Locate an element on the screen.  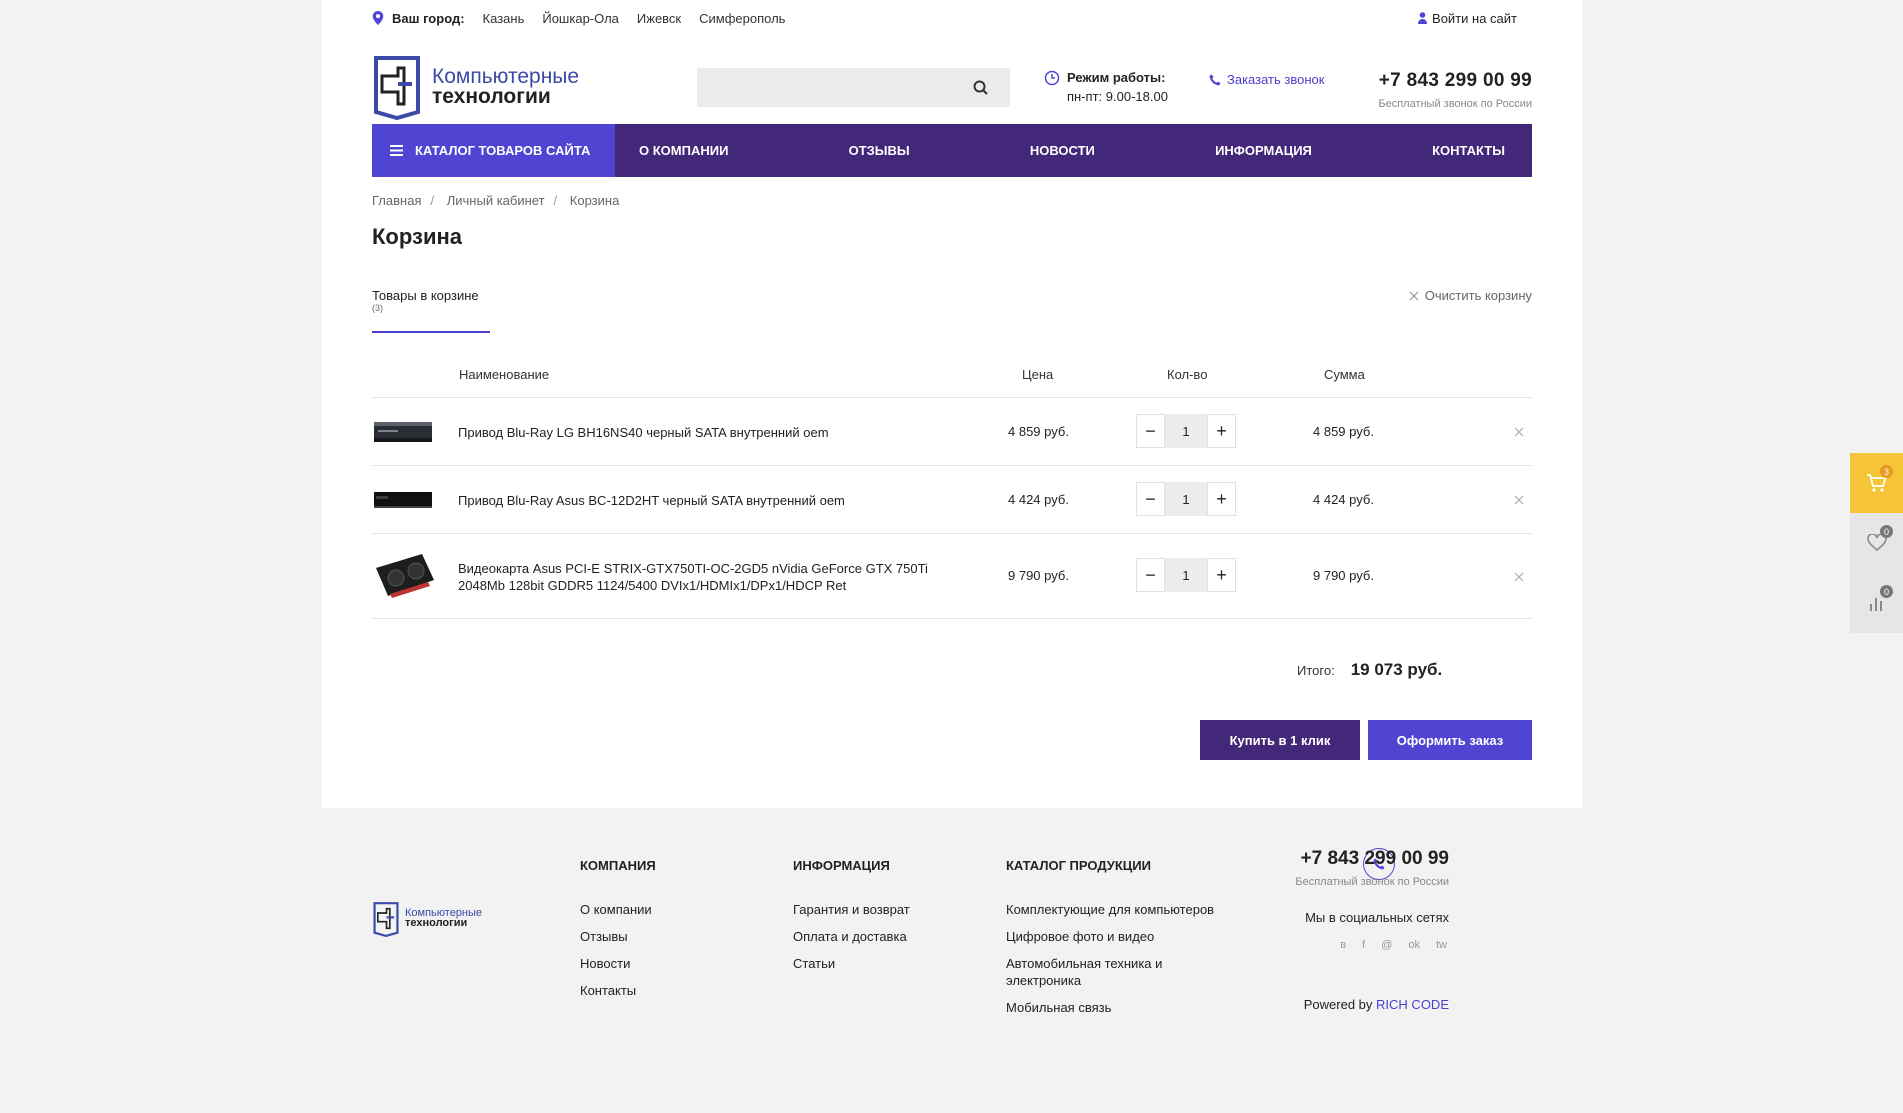
product-sum: 9 790 руб. is located at coordinates (1343, 575).